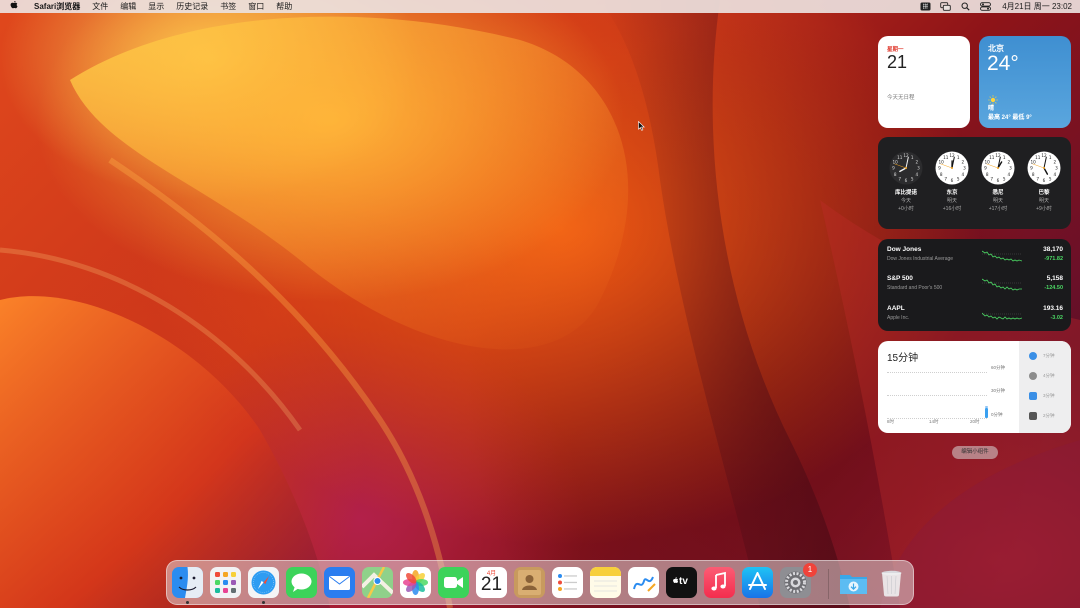 The image size is (1080, 608). What do you see at coordinates (1003, 63) in the screenshot?
I see `weather-temperature: 24°` at bounding box center [1003, 63].